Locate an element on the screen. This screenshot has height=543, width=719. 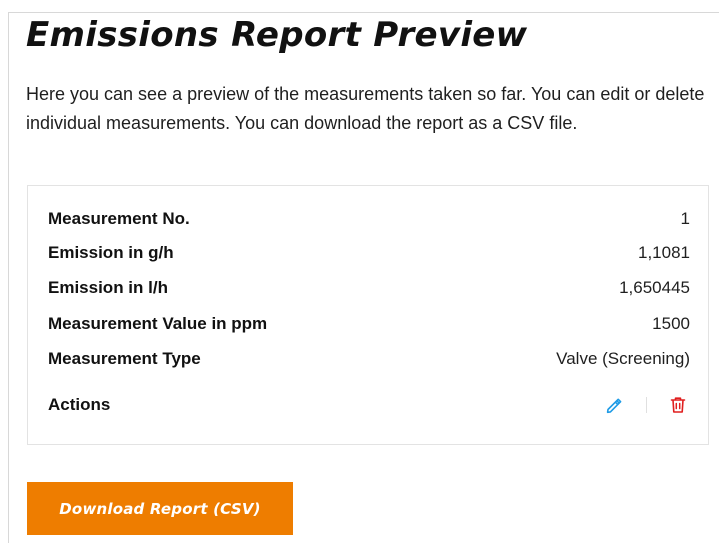
pencil-icon is located at coordinates (614, 406).